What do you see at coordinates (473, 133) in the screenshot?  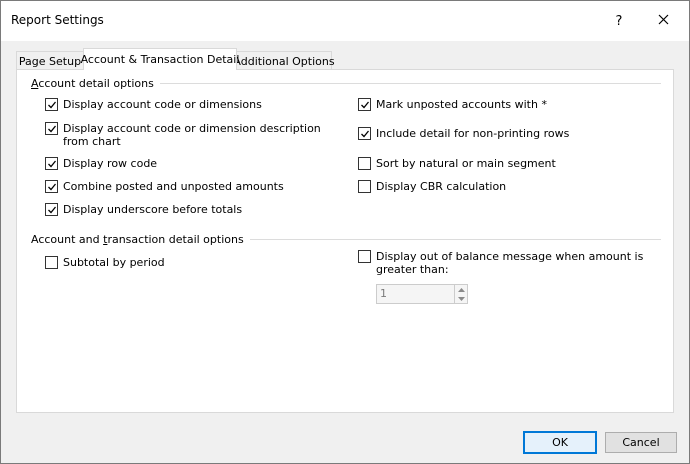 I see `include-detail-label: Include detail for non-printing rows` at bounding box center [473, 133].